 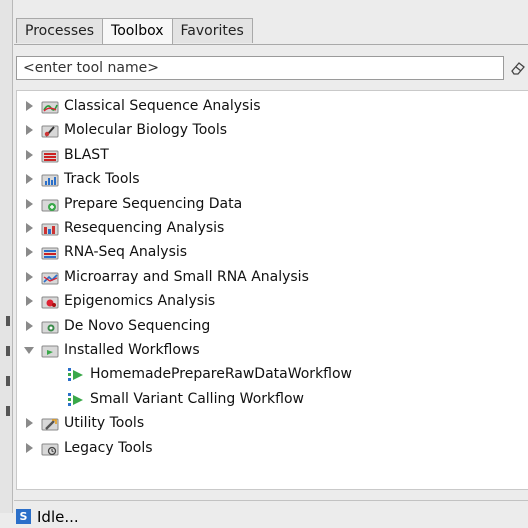 I want to click on tree-item-rna-seq-analysis: RNA-Seq Analysis, so click(x=102, y=252).